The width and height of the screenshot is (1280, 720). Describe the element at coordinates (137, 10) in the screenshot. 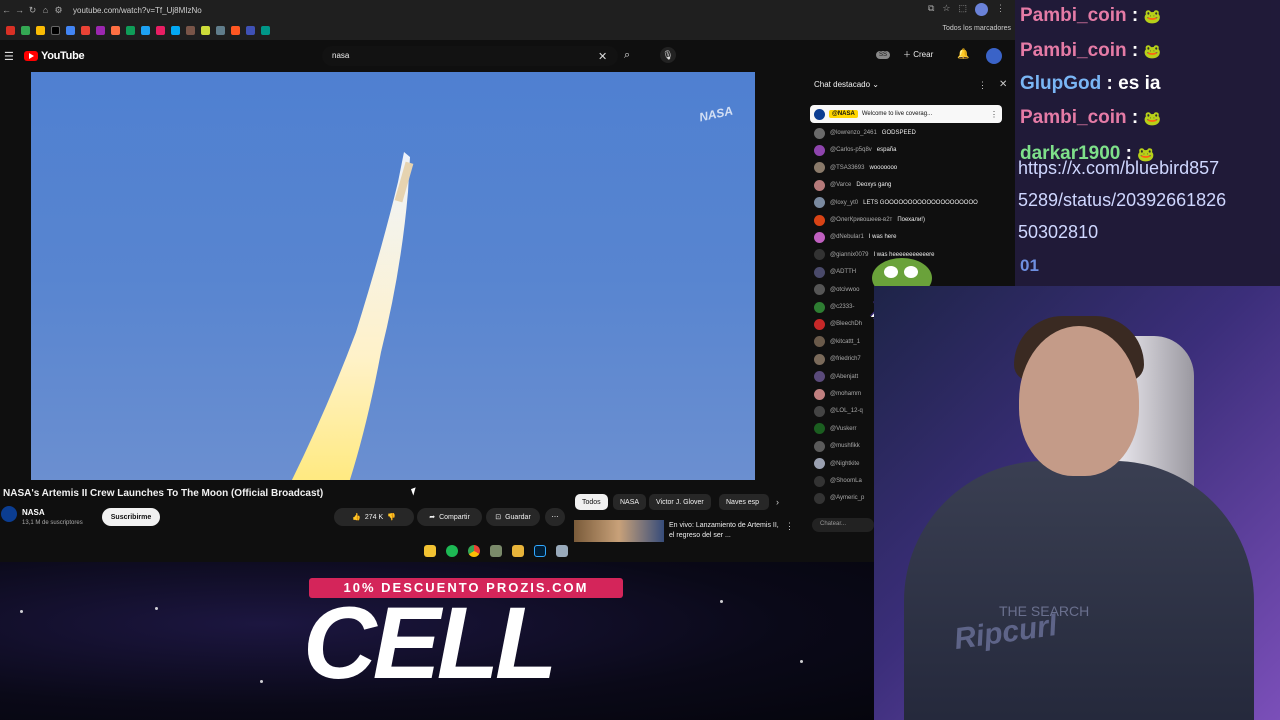

I see `url-field: youtube.com/watch?v=Tf_Uj8MIzNo` at that location.